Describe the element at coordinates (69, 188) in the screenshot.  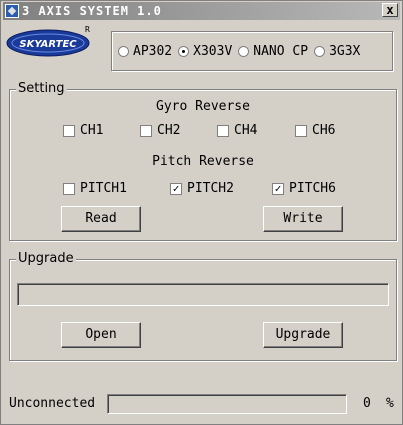
I see `checkbox-pitch1` at that location.